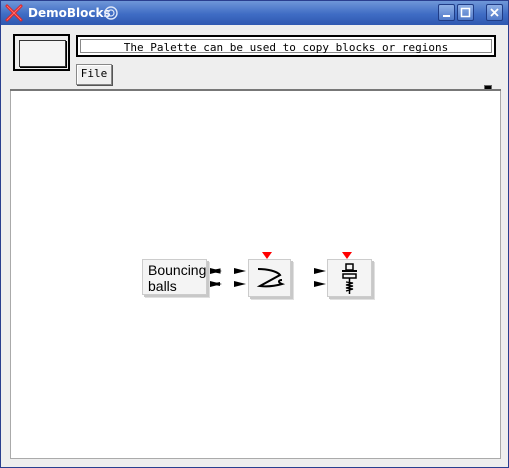 The image size is (509, 468). Describe the element at coordinates (446, 12) in the screenshot. I see `minimize-button` at that location.